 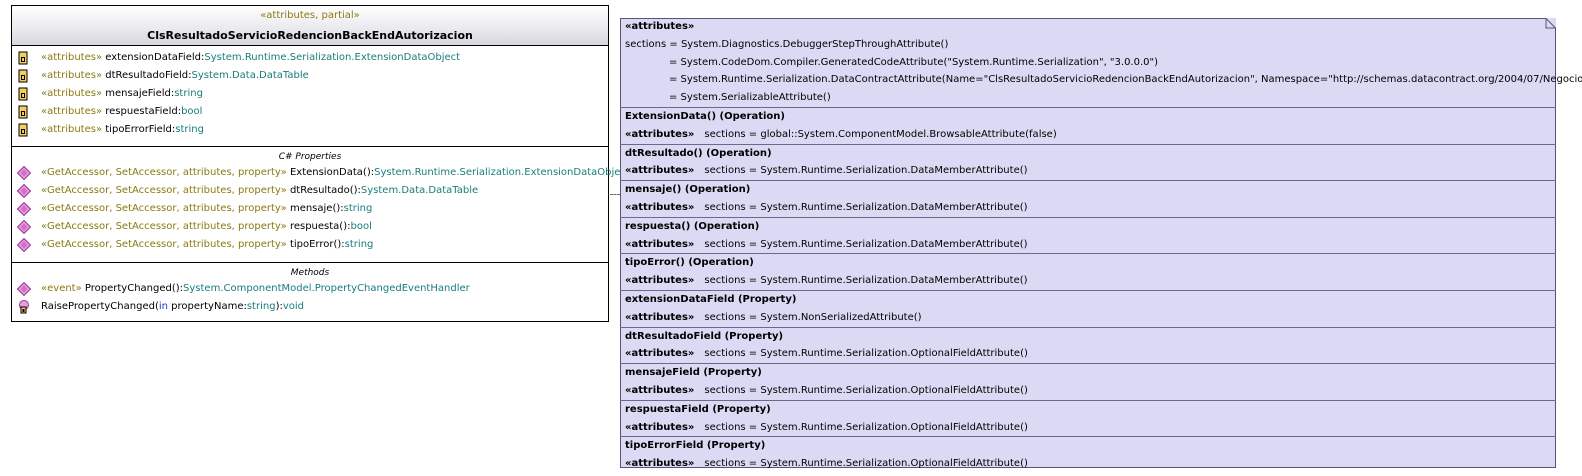 I want to click on field-row: «attributes» mensajeField:string, so click(x=310, y=94).